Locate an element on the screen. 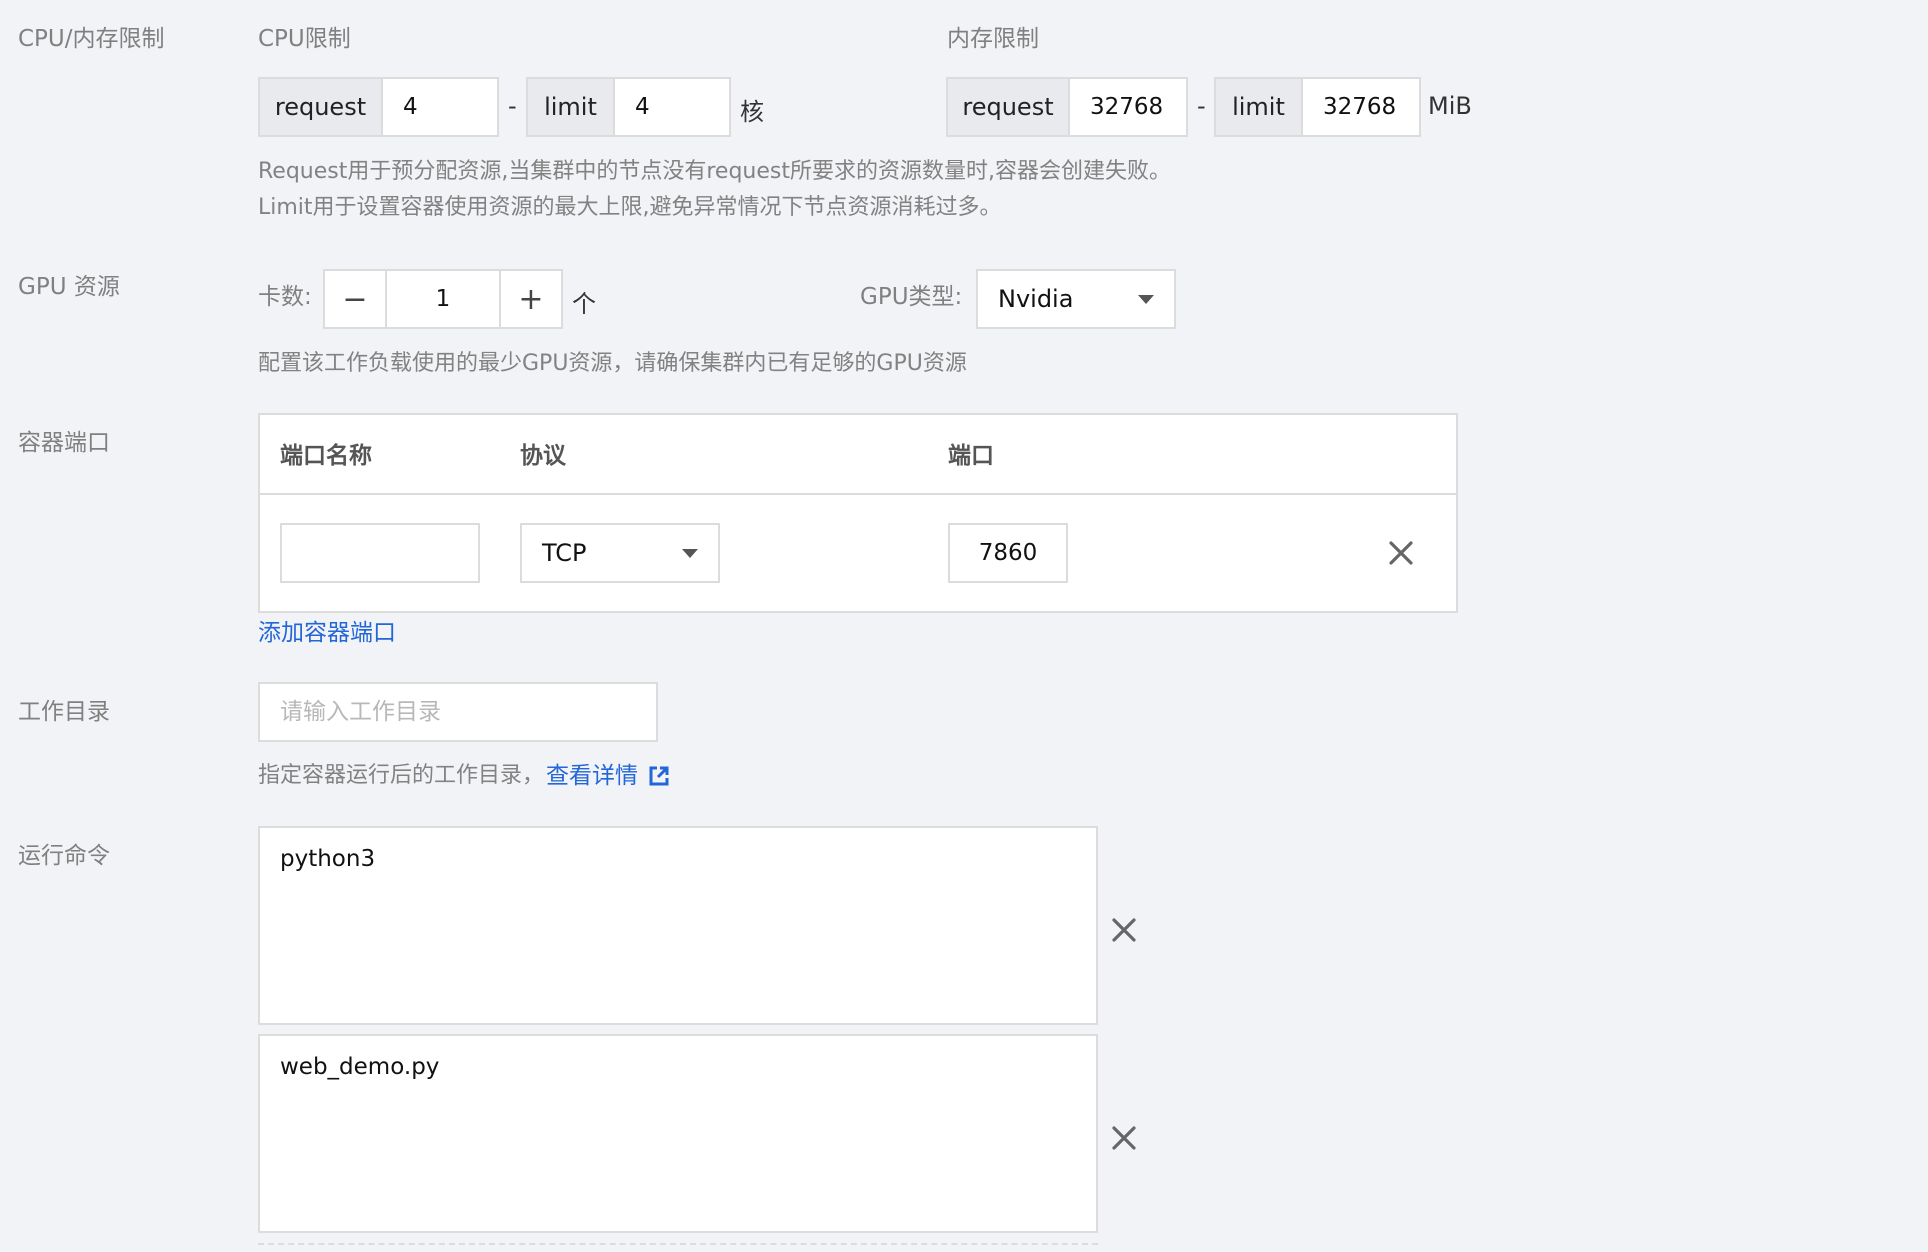  external-link-icon is located at coordinates (659, 776).